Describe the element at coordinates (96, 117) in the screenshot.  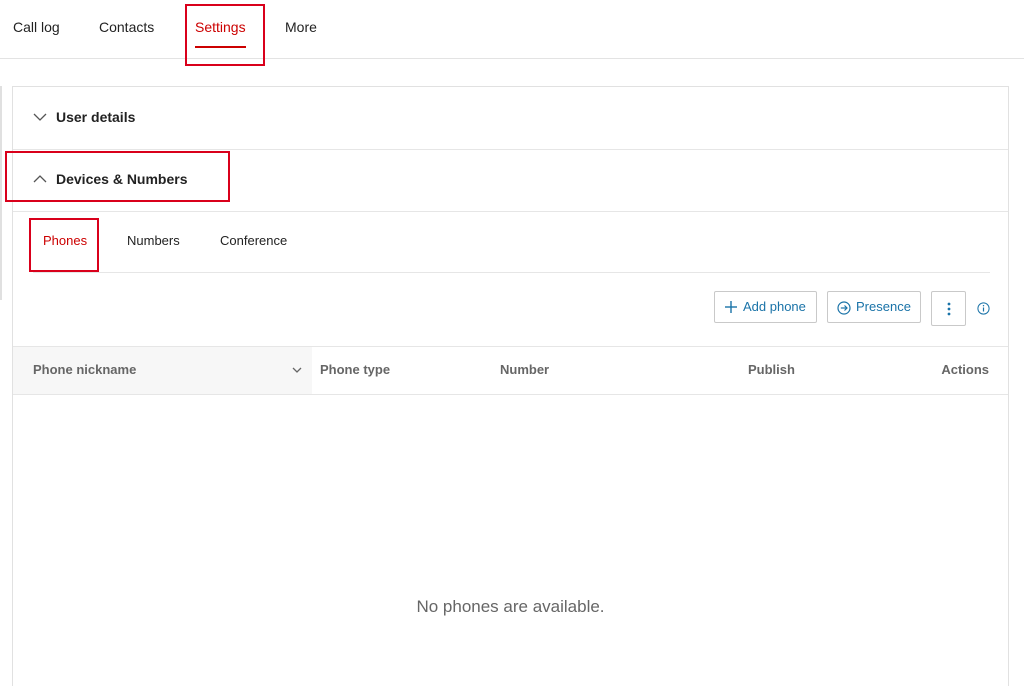
I see `accordion-user-details-label: User details` at that location.